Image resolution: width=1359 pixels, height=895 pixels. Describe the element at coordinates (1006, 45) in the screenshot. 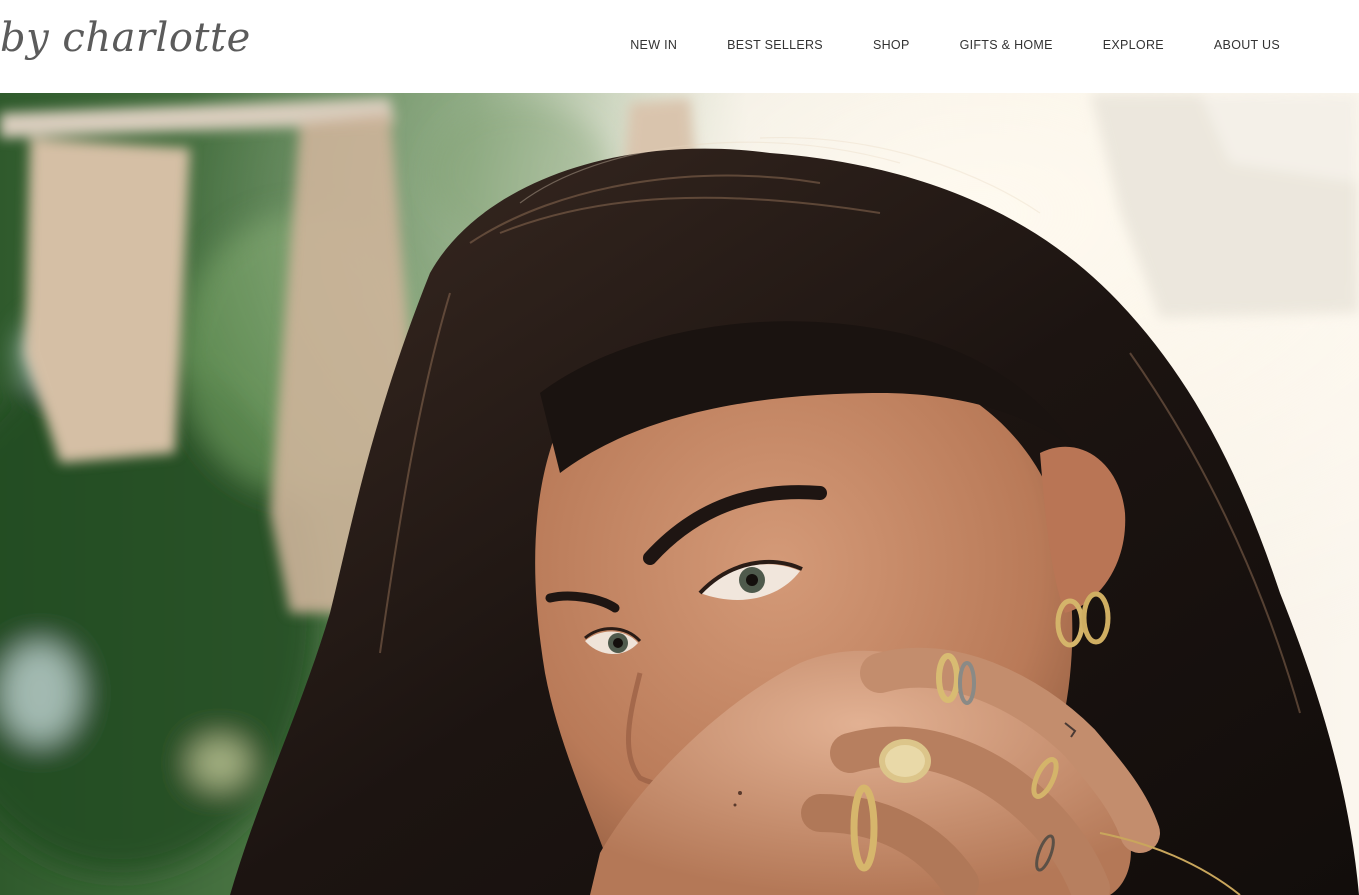

I see `nav-item-gifts-home: GIFTS & HOME` at that location.